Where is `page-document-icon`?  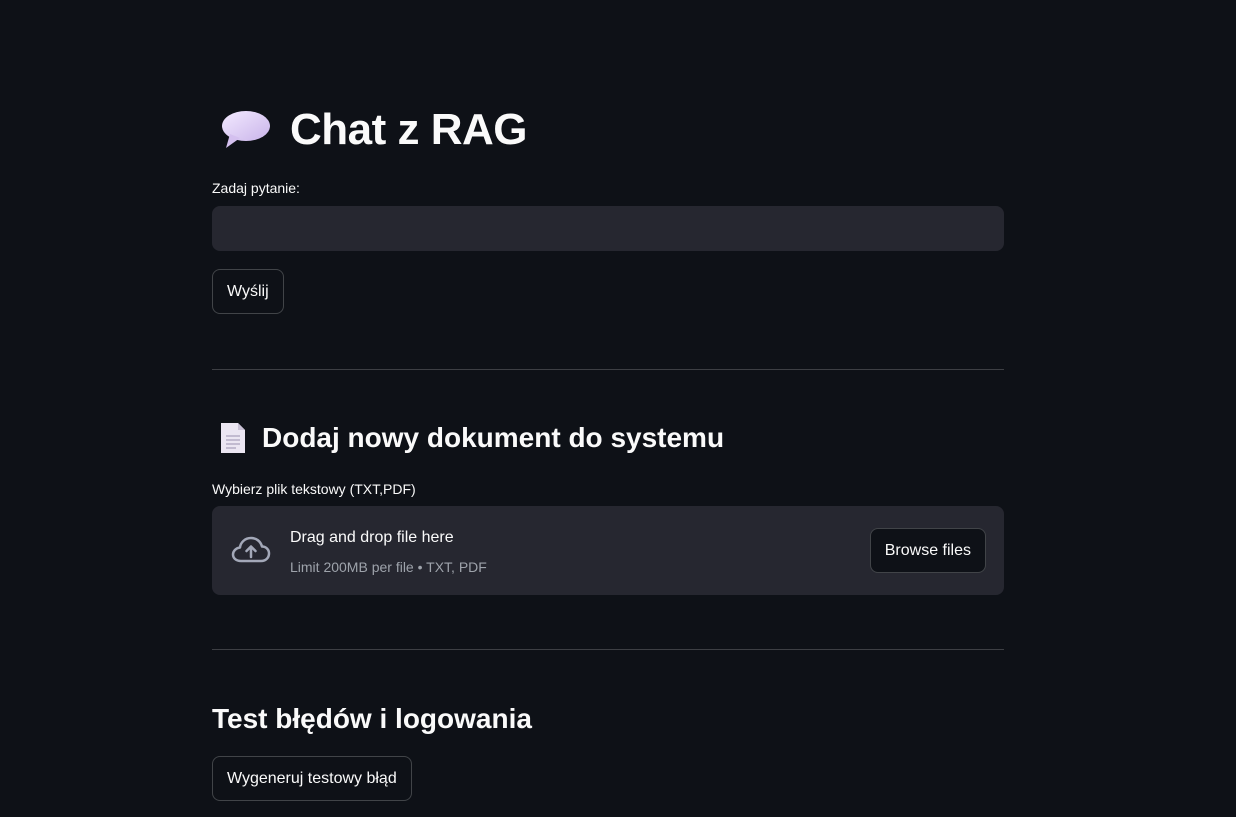
page-document-icon is located at coordinates (233, 438).